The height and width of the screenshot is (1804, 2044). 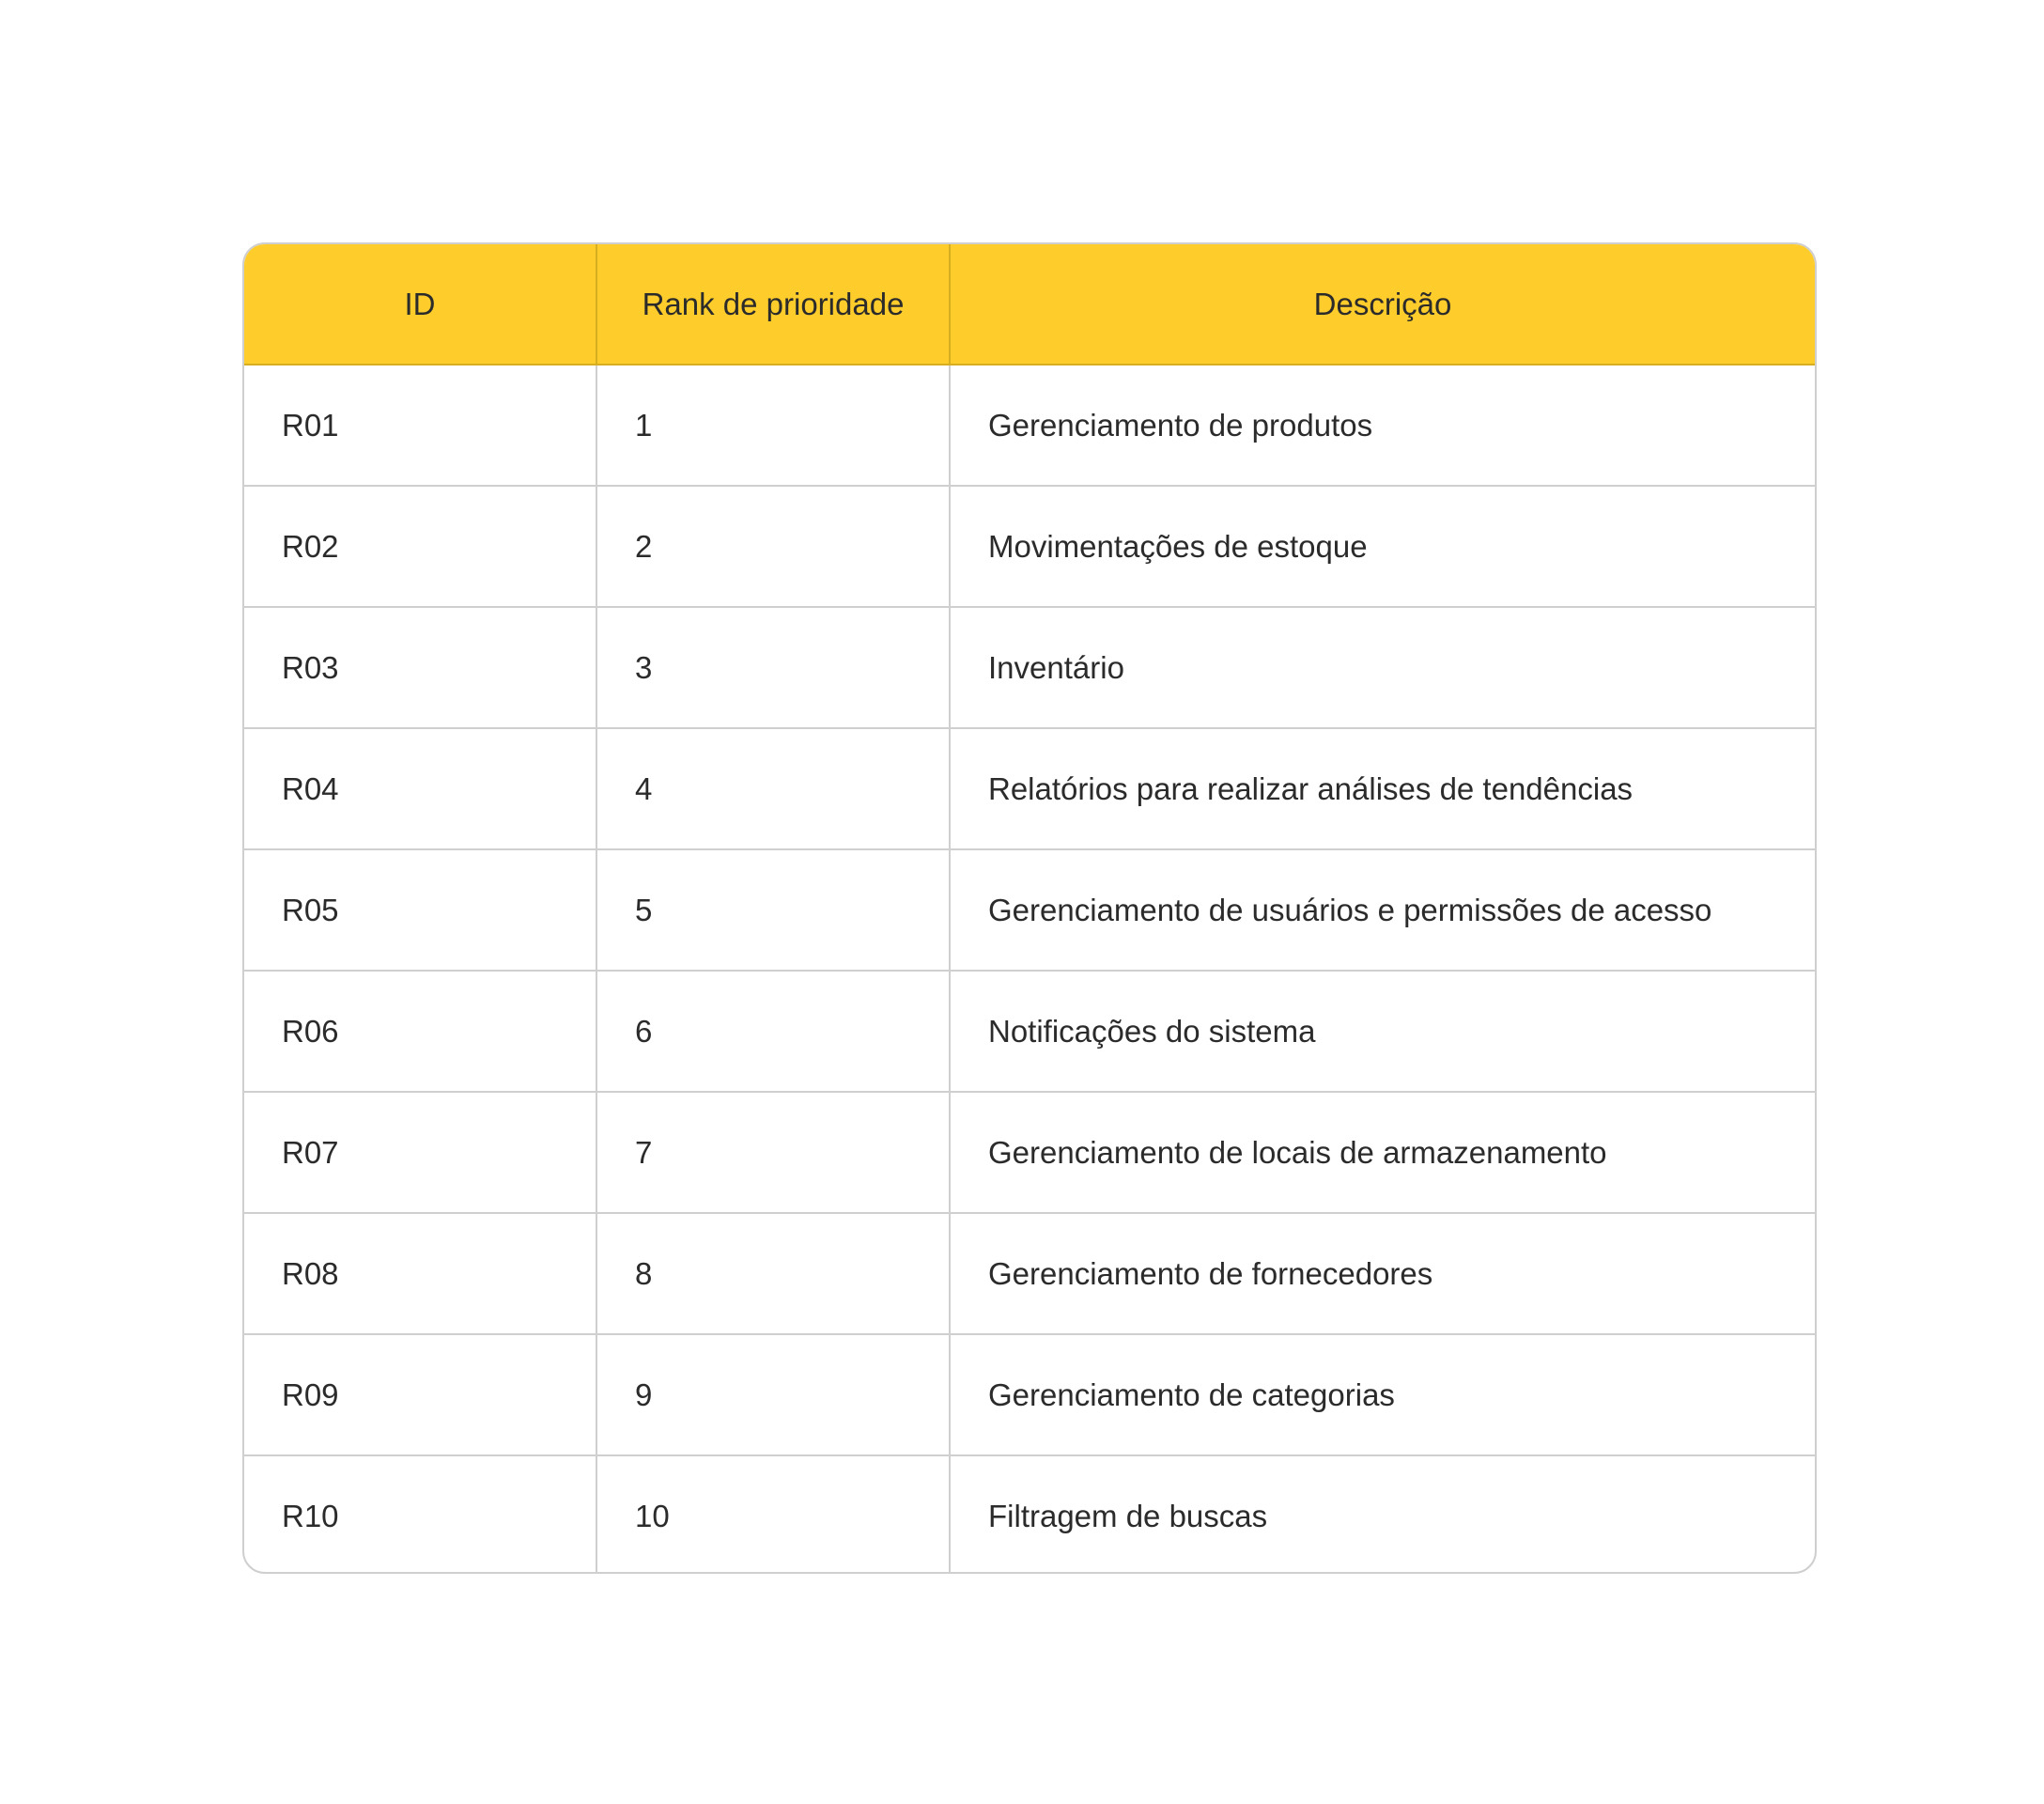 What do you see at coordinates (773, 1153) in the screenshot?
I see `cell-rank: 7` at bounding box center [773, 1153].